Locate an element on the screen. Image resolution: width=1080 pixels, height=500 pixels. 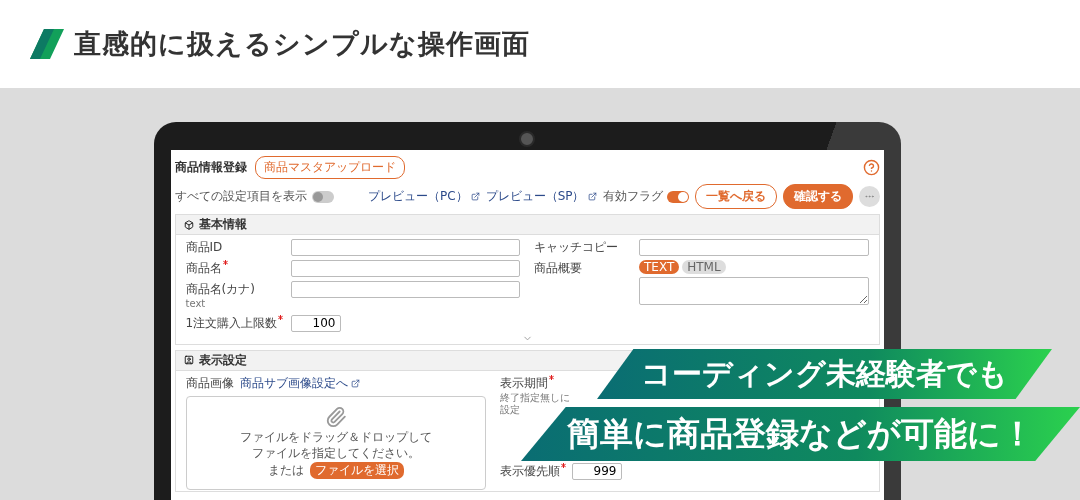
field-label: 1注文購入上限数 is located at coordinates (238, 323).